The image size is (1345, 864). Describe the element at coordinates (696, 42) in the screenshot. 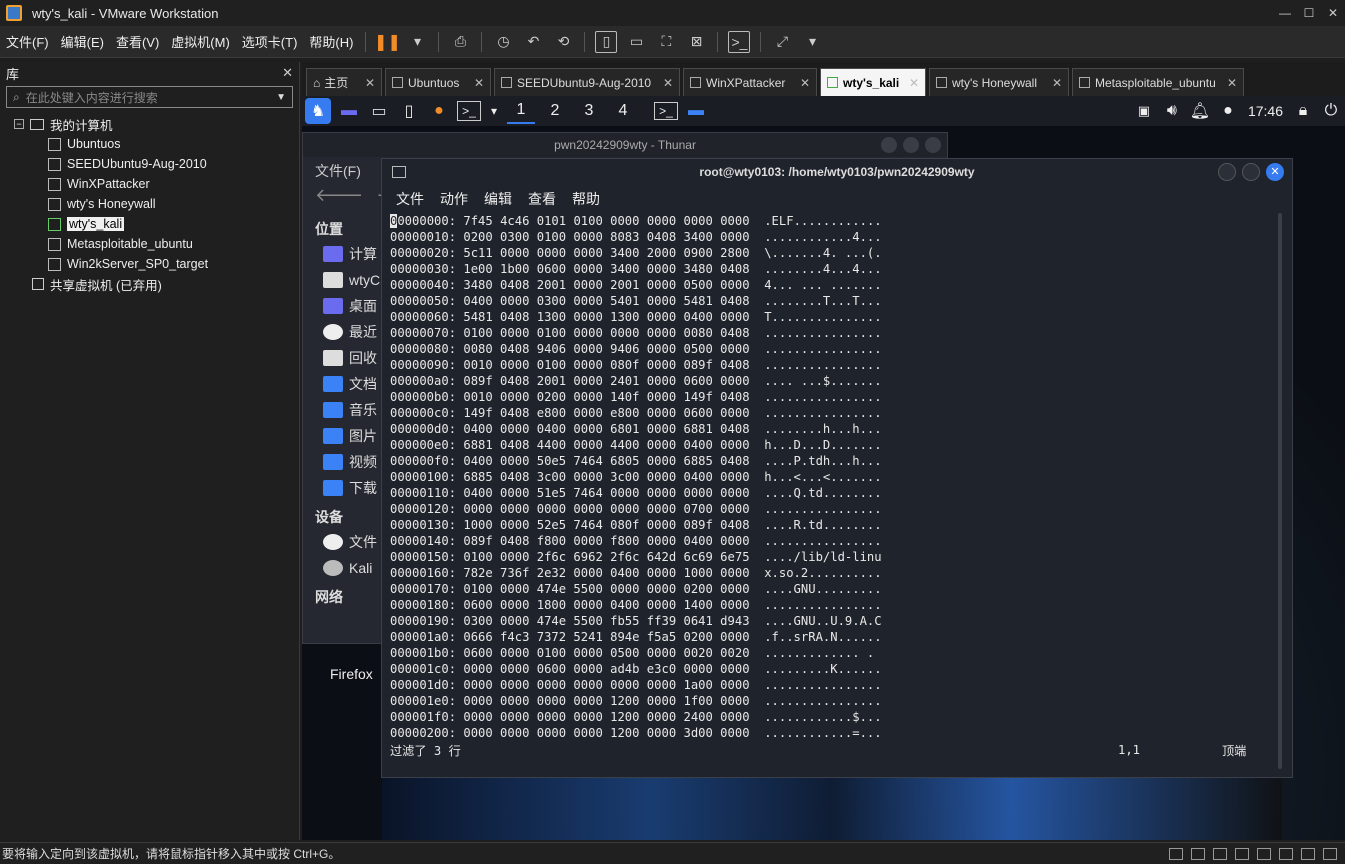

I see `unity-icon: ⊠` at that location.